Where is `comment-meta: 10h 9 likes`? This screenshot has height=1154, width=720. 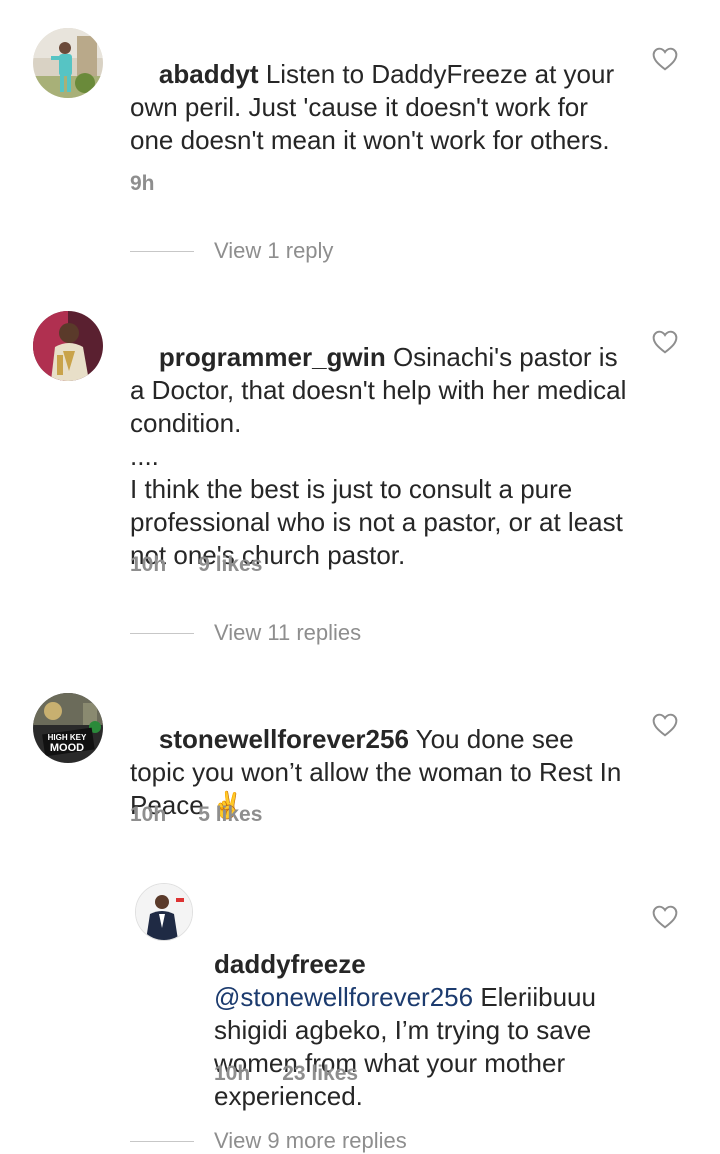
comment-meta: 10h 9 likes is located at coordinates (212, 565).